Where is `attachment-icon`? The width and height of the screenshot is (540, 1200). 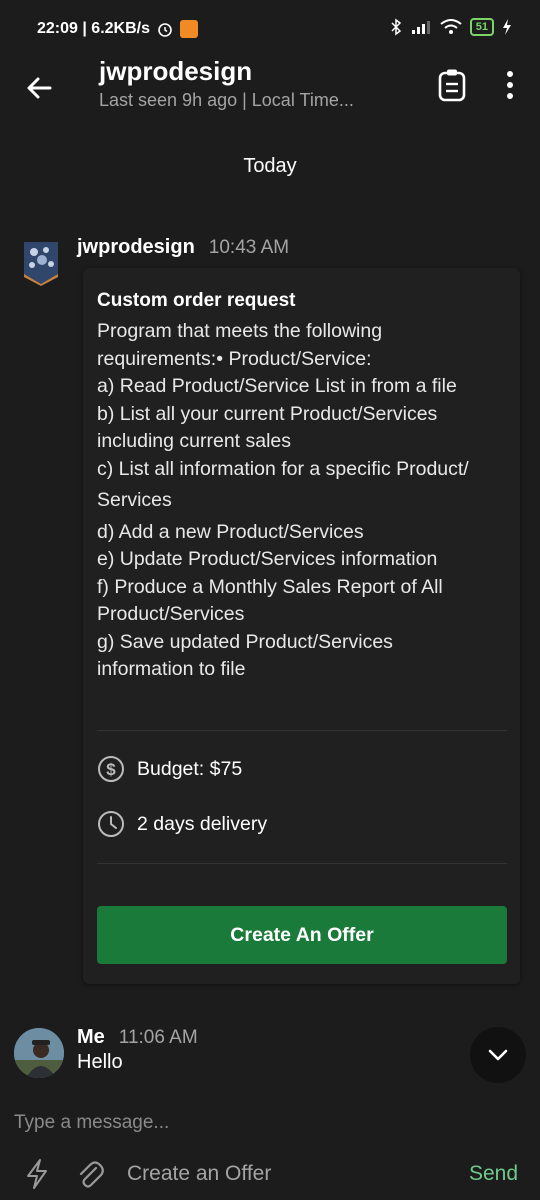 attachment-icon is located at coordinates (90, 1174).